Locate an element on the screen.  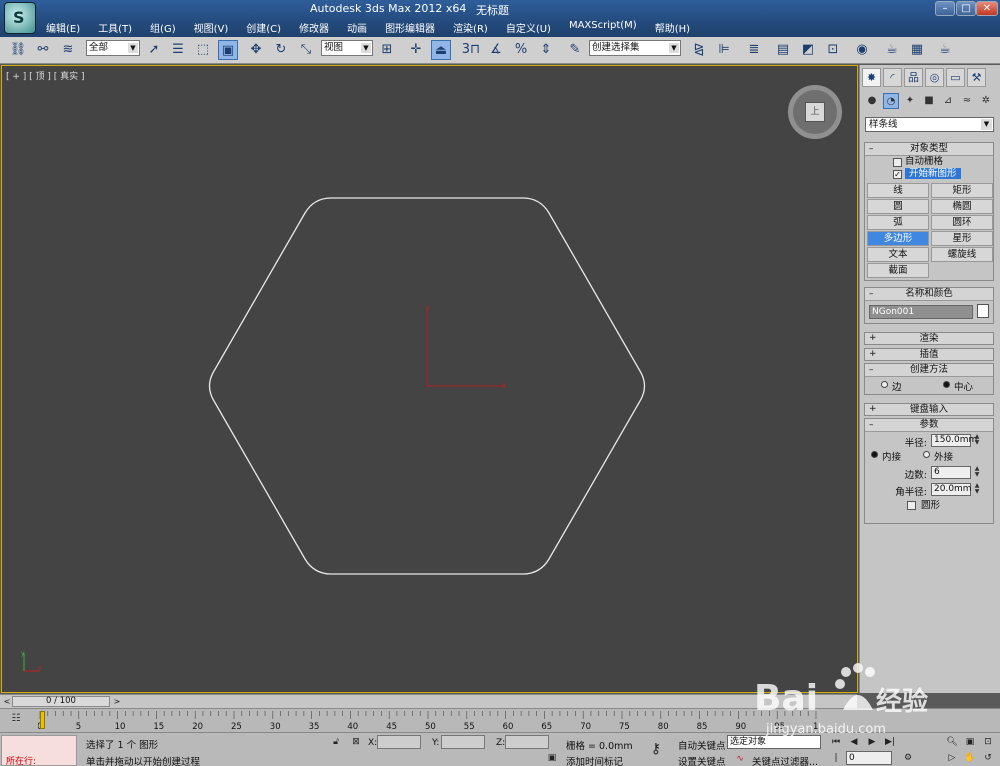
time-config-icon: ⚙ is located at coordinates (908, 758).